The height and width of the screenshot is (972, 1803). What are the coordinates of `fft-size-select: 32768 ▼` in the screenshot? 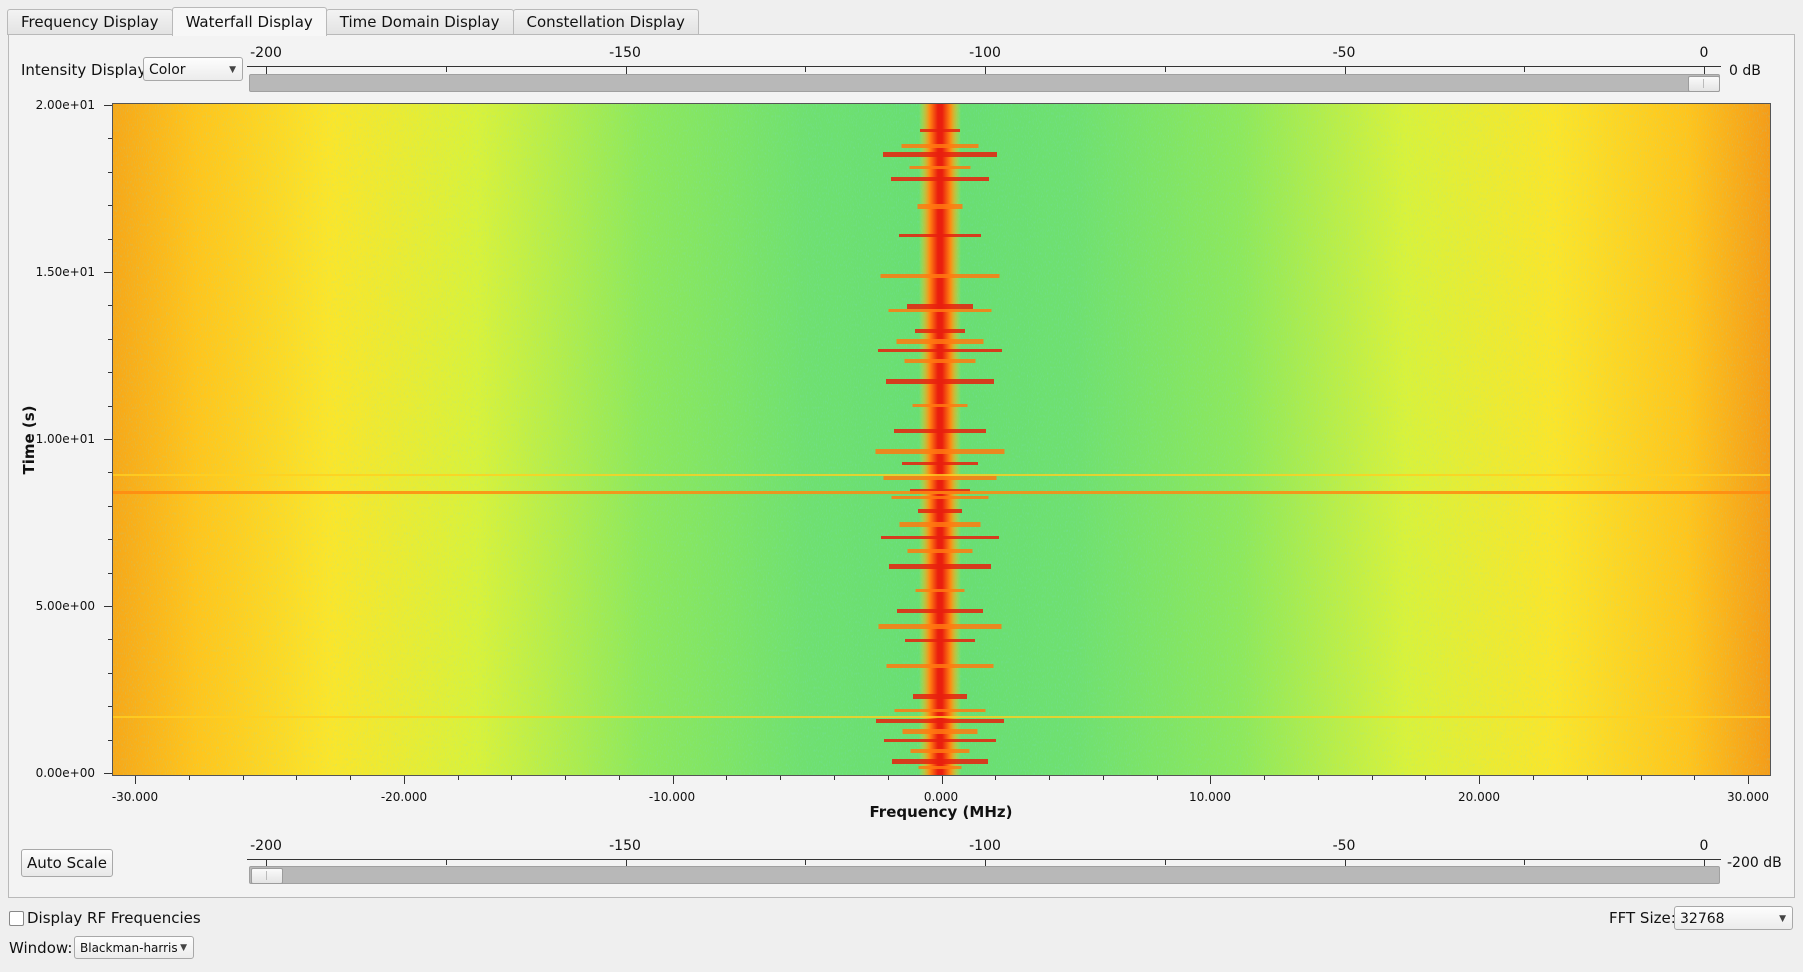 It's located at (1733, 918).